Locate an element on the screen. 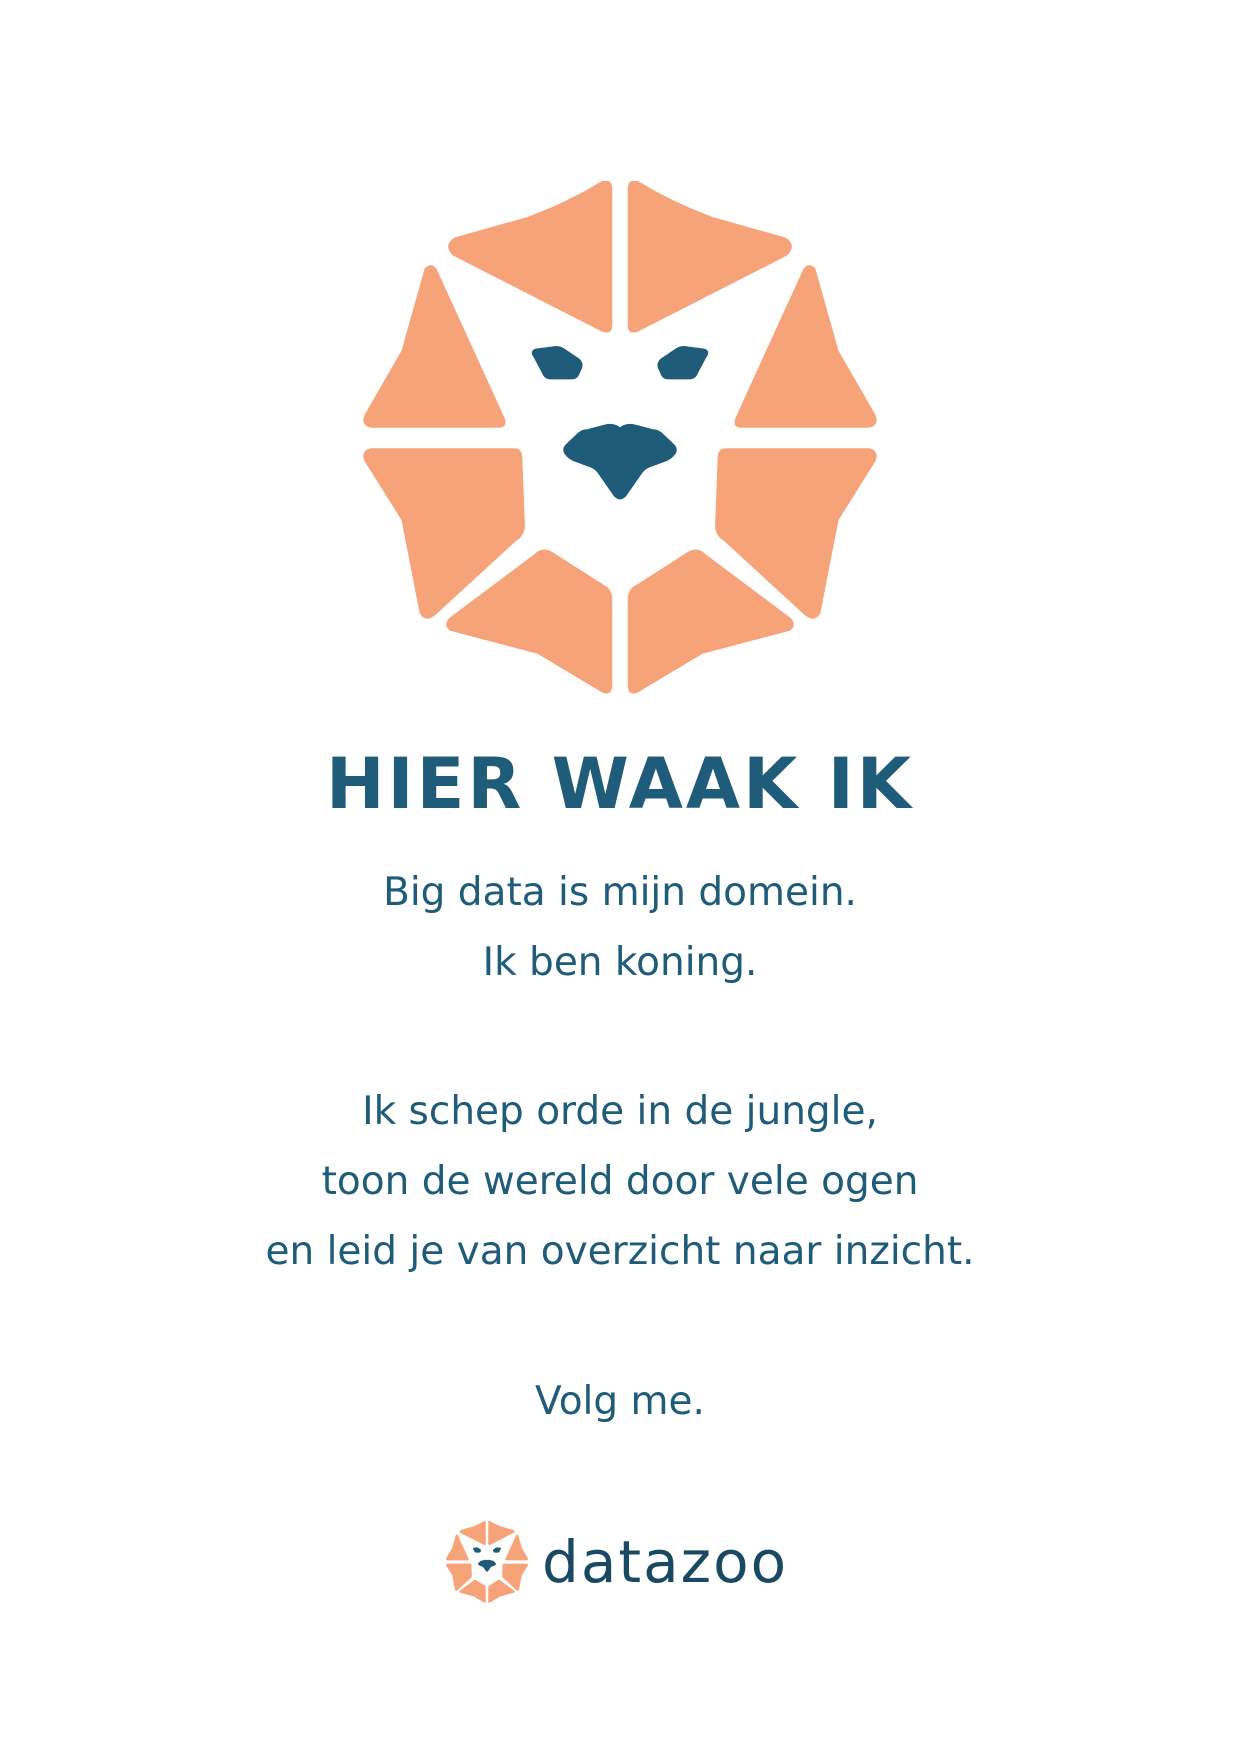 The height and width of the screenshot is (1754, 1240). brand-name: datazoo is located at coordinates (665, 1562).